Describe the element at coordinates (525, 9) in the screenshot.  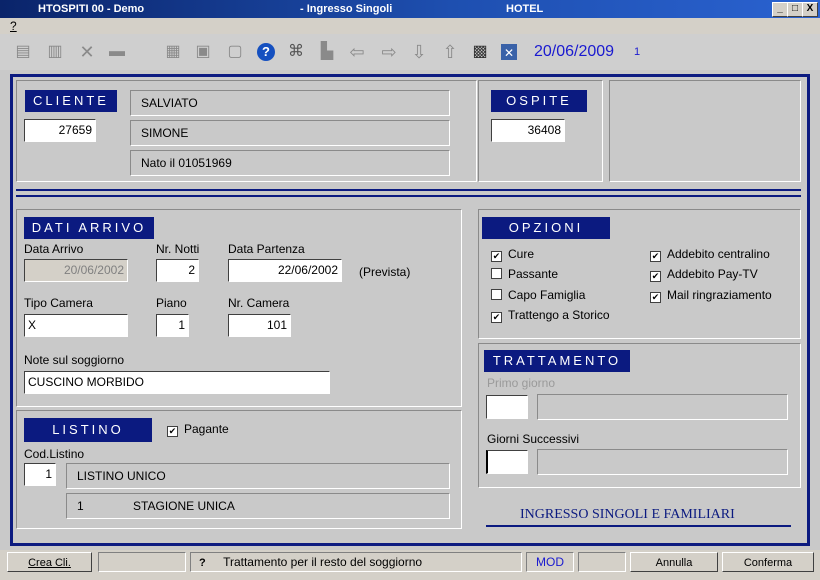
I see `hotel-title: HOTEL` at that location.